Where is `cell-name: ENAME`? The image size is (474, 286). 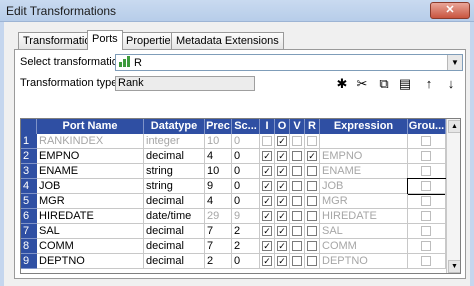
cell-name: ENAME is located at coordinates (90, 171).